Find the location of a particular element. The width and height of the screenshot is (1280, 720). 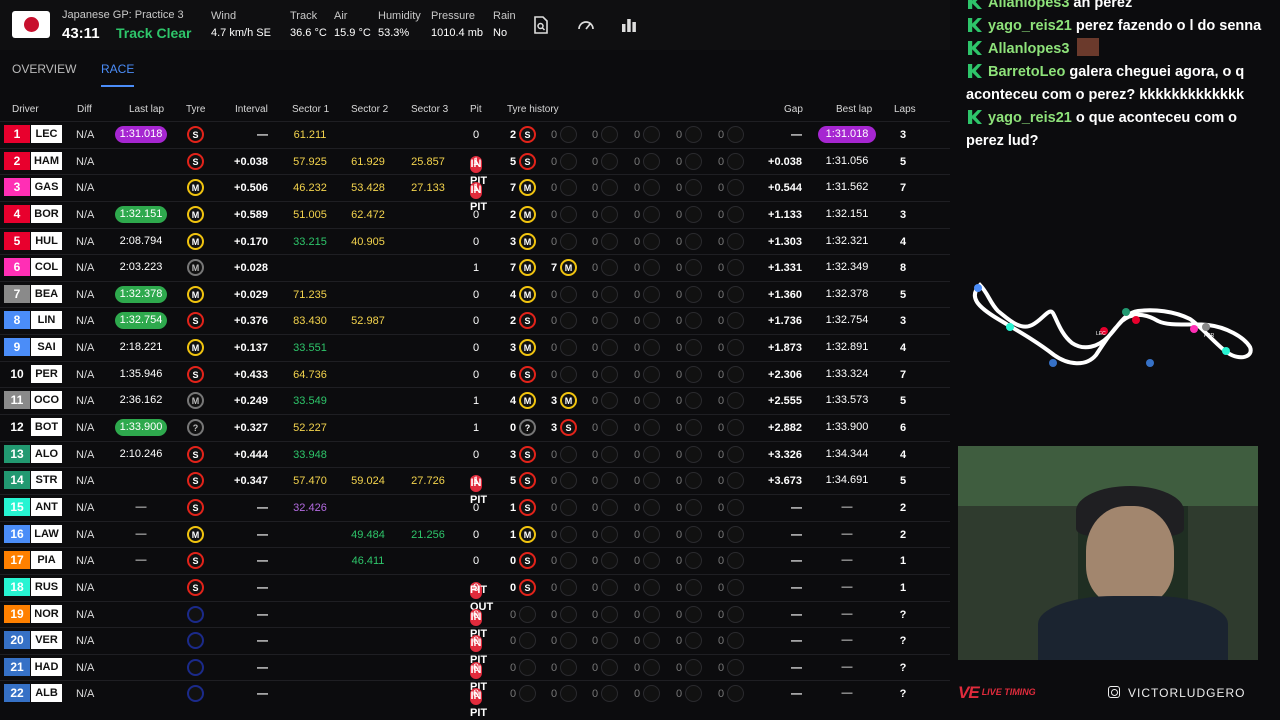

col-sector-3: Sector 3 is located at coordinates (430, 109).